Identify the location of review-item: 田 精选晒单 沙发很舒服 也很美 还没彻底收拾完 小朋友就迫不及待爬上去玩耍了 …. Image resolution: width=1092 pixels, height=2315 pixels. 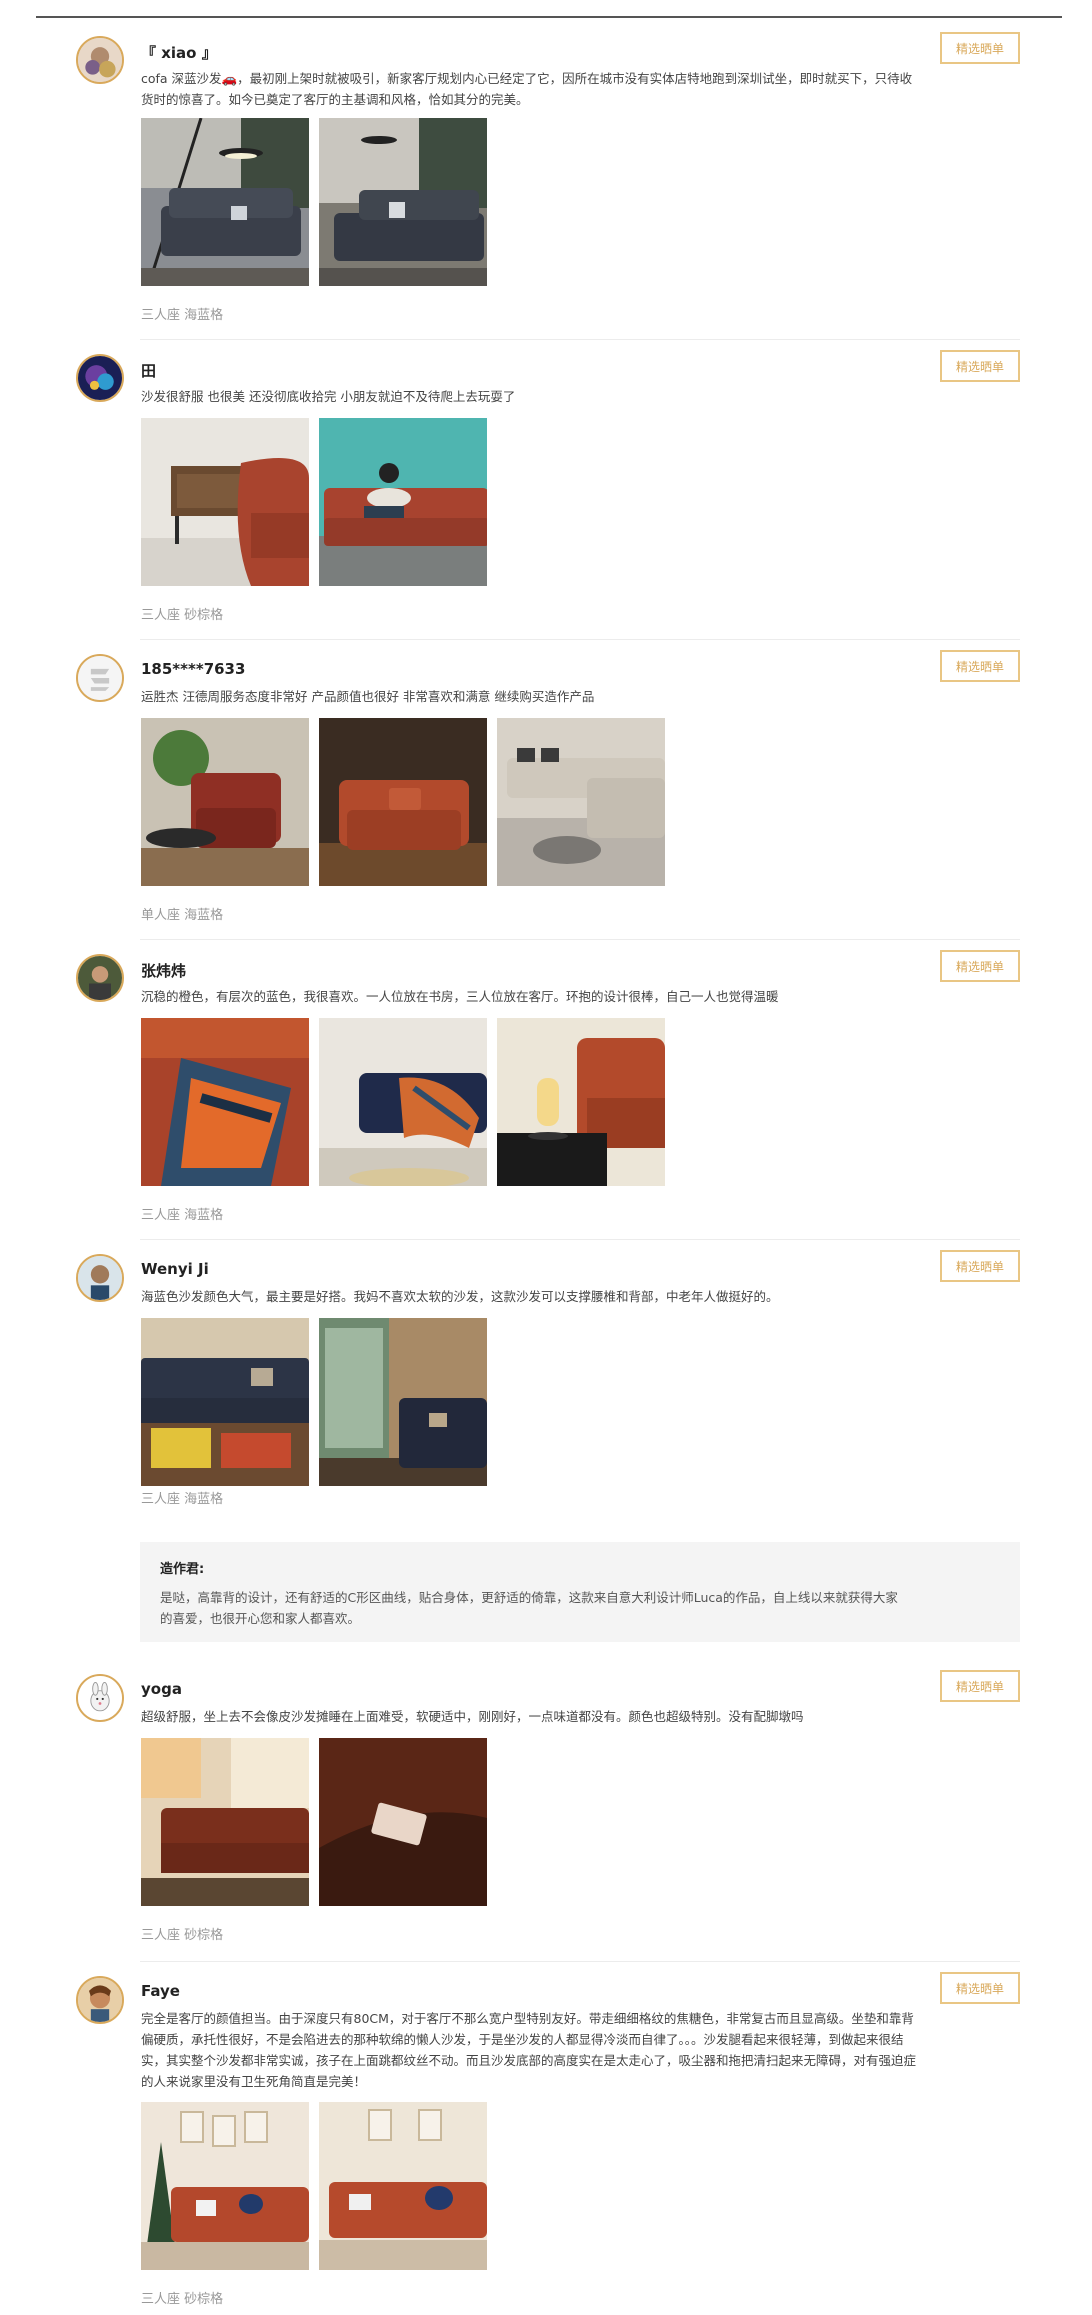
(548, 495).